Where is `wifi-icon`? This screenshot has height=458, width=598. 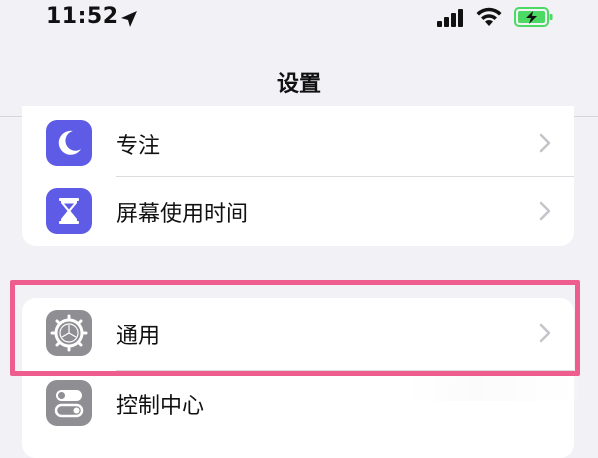 wifi-icon is located at coordinates (489, 16).